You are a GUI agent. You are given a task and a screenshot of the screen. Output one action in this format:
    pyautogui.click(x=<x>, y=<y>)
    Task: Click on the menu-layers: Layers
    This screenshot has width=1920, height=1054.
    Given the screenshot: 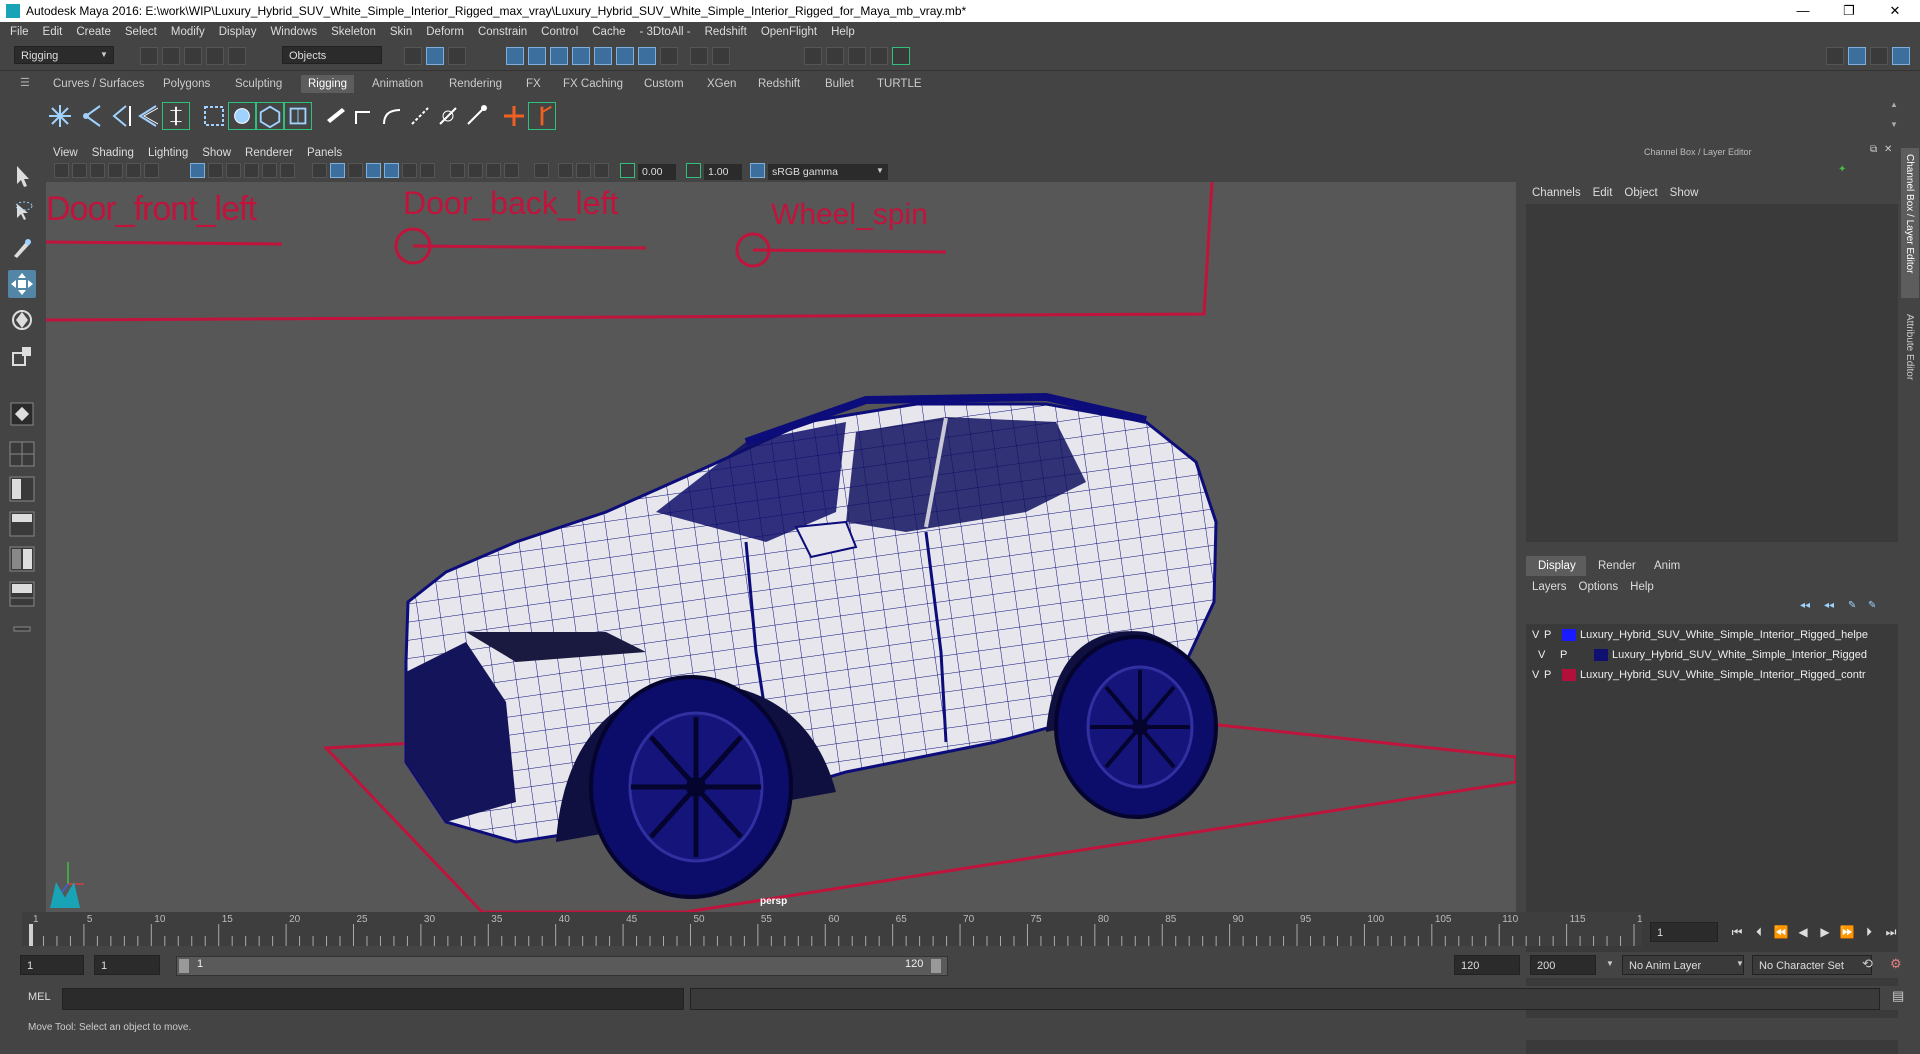 What is the action you would take?
    pyautogui.click(x=1549, y=587)
    